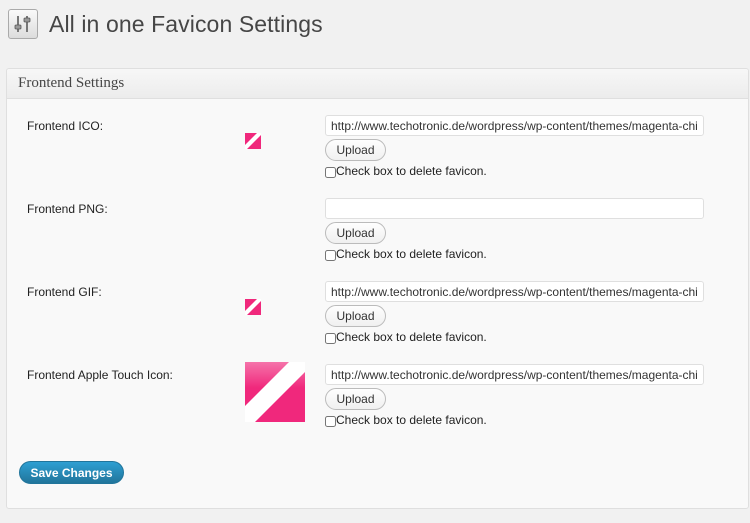 The height and width of the screenshot is (523, 750). What do you see at coordinates (64, 292) in the screenshot?
I see `field-label: Frontend GIF:` at bounding box center [64, 292].